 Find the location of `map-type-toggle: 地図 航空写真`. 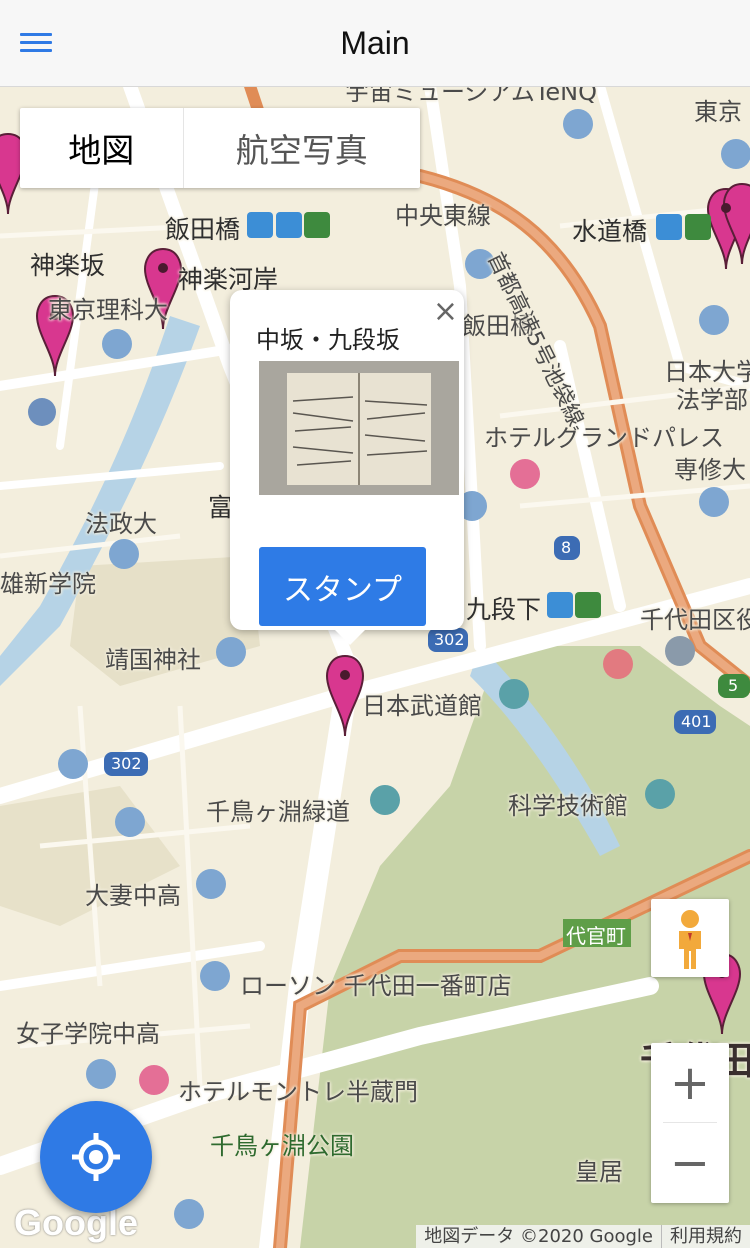

map-type-toggle: 地図 航空写真 is located at coordinates (220, 148).